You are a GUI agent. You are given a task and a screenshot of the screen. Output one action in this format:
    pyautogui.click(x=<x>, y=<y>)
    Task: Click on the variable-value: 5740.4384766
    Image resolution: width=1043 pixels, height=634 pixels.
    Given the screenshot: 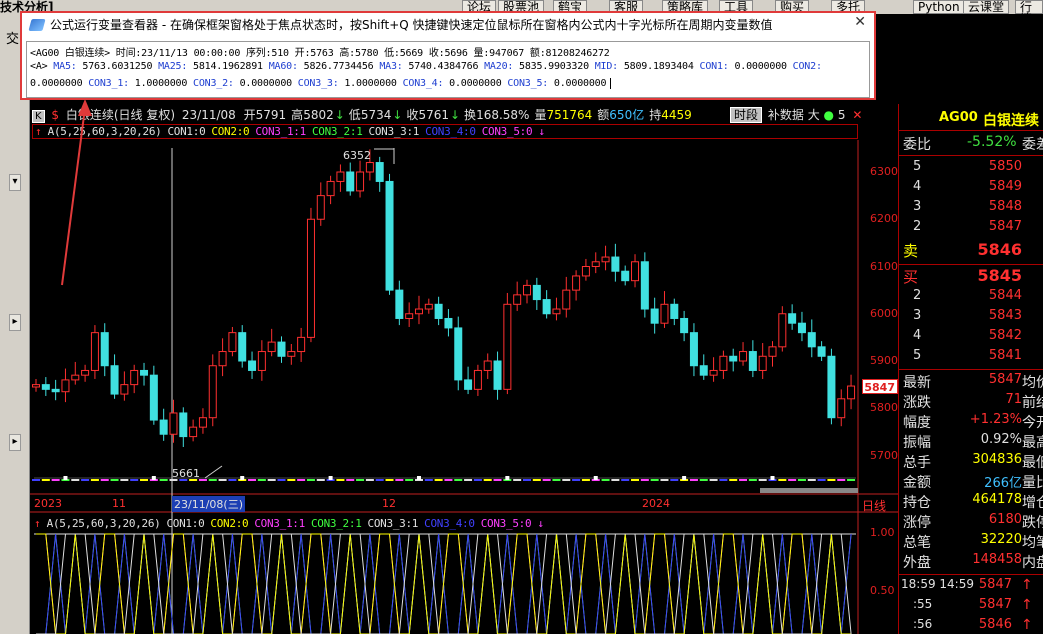 What is the action you would take?
    pyautogui.click(x=443, y=66)
    